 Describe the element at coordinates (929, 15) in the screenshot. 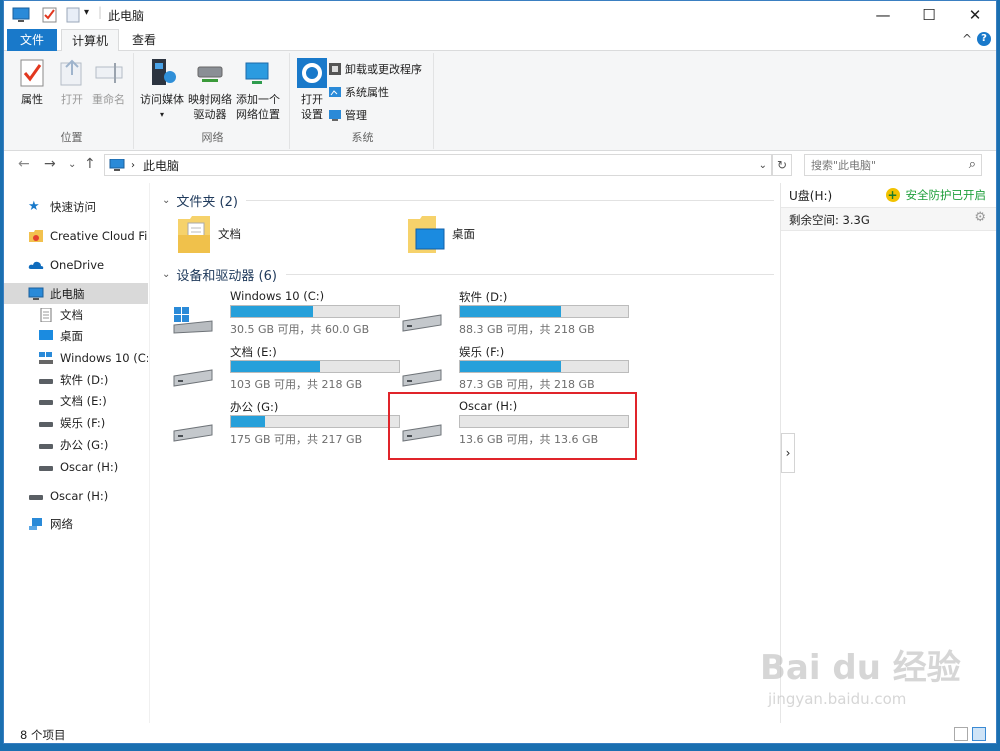

I see `maximize-button: ☐` at that location.